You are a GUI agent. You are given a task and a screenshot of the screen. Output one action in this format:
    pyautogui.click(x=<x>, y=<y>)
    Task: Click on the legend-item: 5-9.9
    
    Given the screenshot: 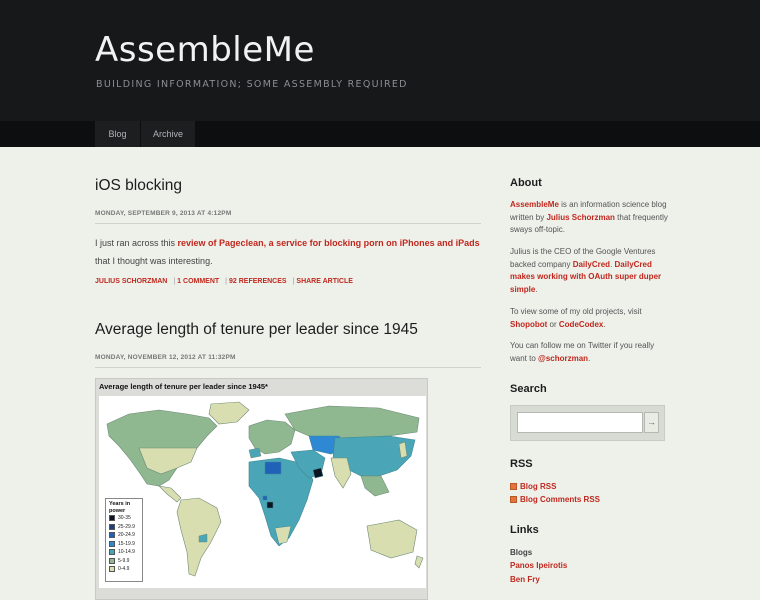 What is the action you would take?
    pyautogui.click(x=124, y=561)
    